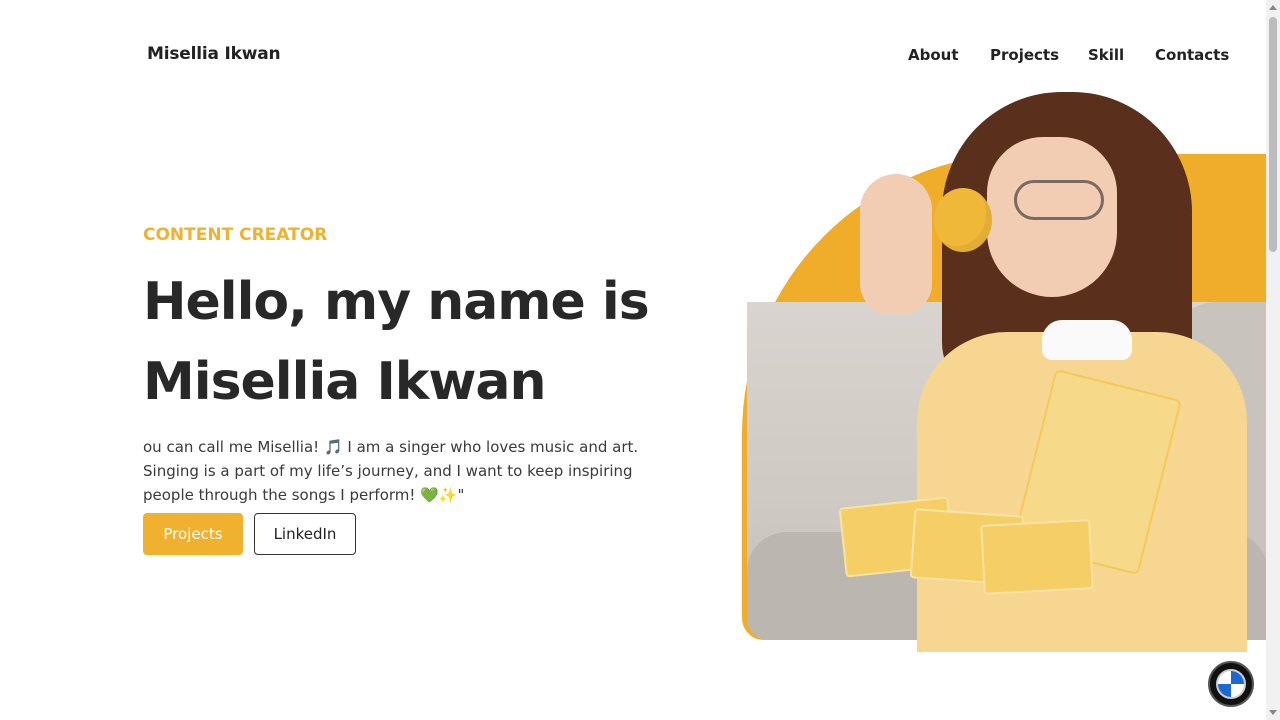 The image size is (1280, 720). What do you see at coordinates (1273, 360) in the screenshot?
I see `page-scrollbar` at bounding box center [1273, 360].